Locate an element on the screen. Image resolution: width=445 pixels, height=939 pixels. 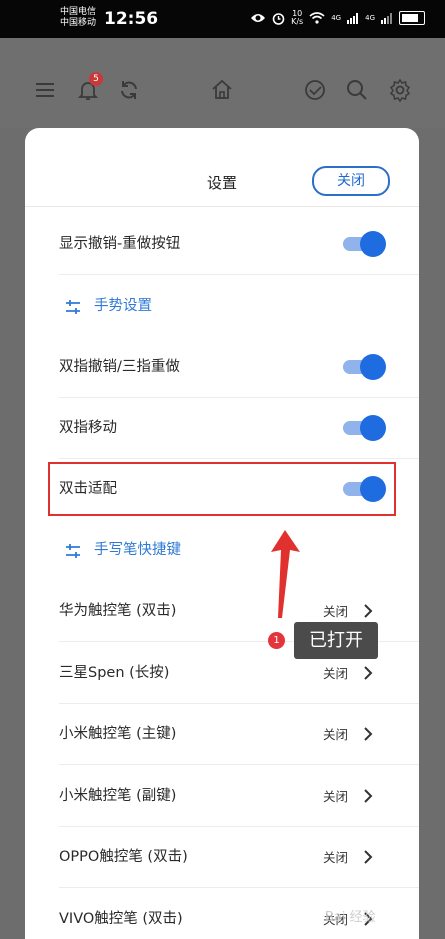
menu-icon is located at coordinates (45, 90).